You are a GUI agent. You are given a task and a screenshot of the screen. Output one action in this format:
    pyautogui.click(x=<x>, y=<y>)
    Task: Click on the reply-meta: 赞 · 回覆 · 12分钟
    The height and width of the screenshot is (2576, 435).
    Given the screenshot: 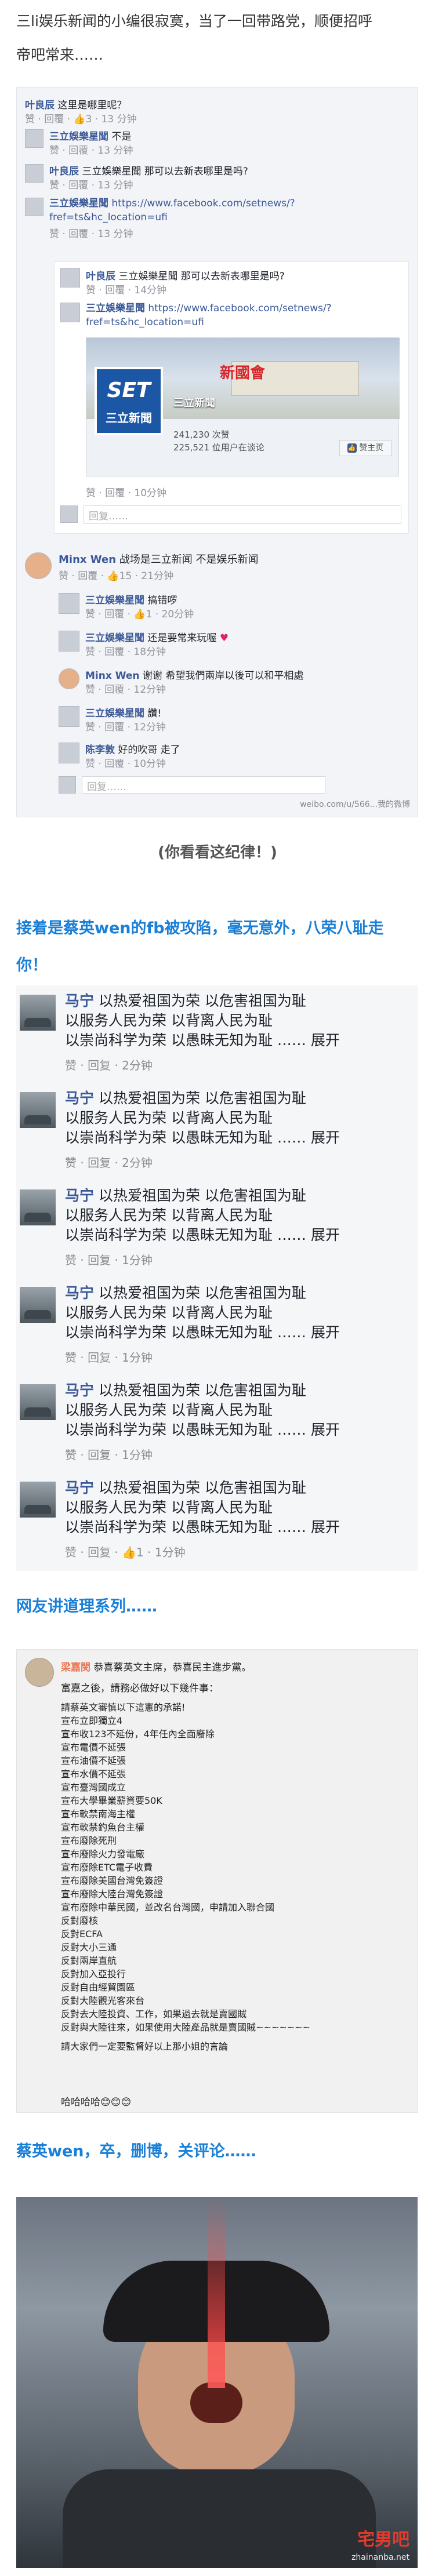 What is the action you would take?
    pyautogui.click(x=125, y=690)
    